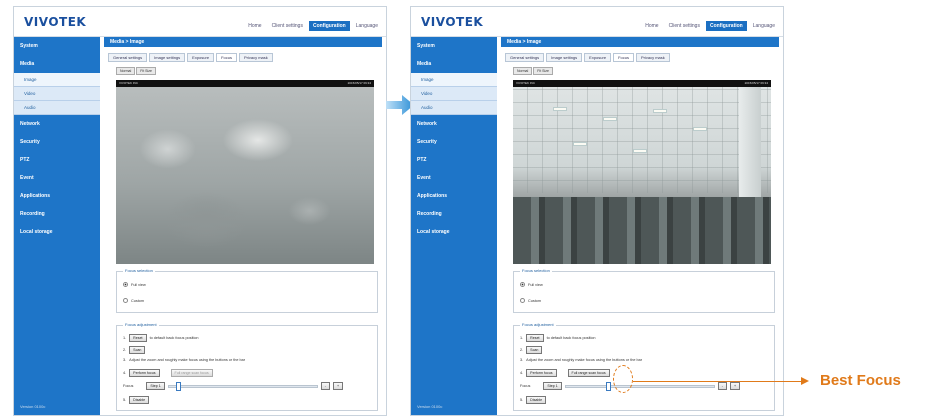 This screenshot has height=420, width=931. Describe the element at coordinates (642, 140) in the screenshot. I see `office-ceiling` at that location.